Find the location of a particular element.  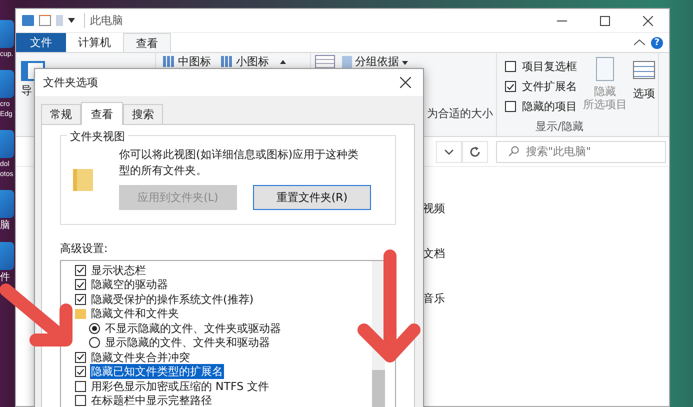

close-button is located at coordinates (405, 82).